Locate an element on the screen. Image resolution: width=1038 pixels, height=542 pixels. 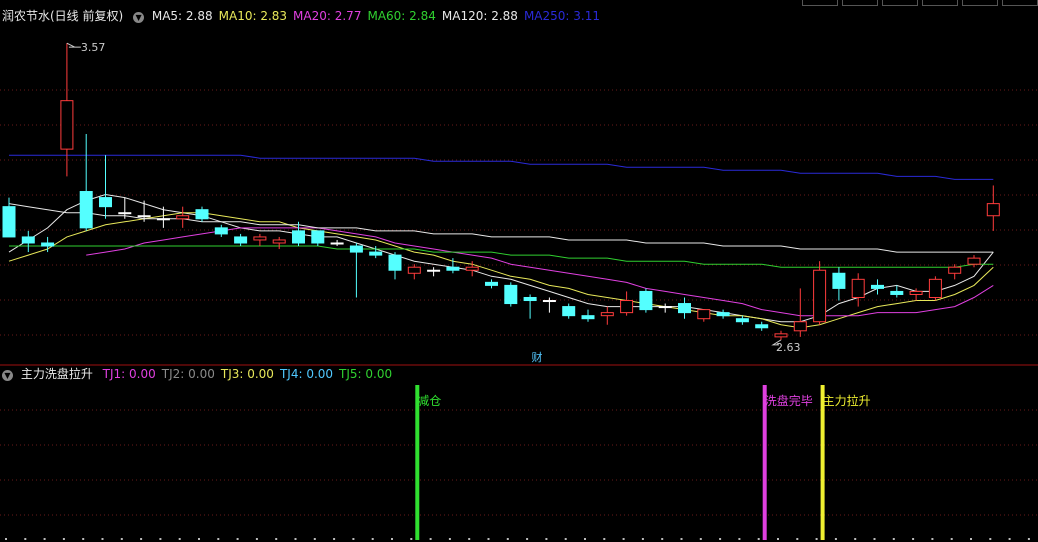
ma-legend-item-1: MA10: 2.83 is located at coordinates (253, 16).